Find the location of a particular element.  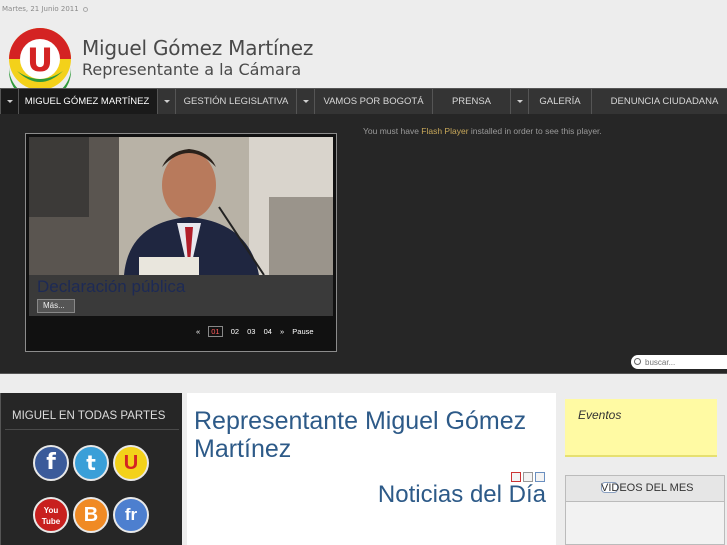

nav-item-galeria: GALERÍA is located at coordinates (550, 101).